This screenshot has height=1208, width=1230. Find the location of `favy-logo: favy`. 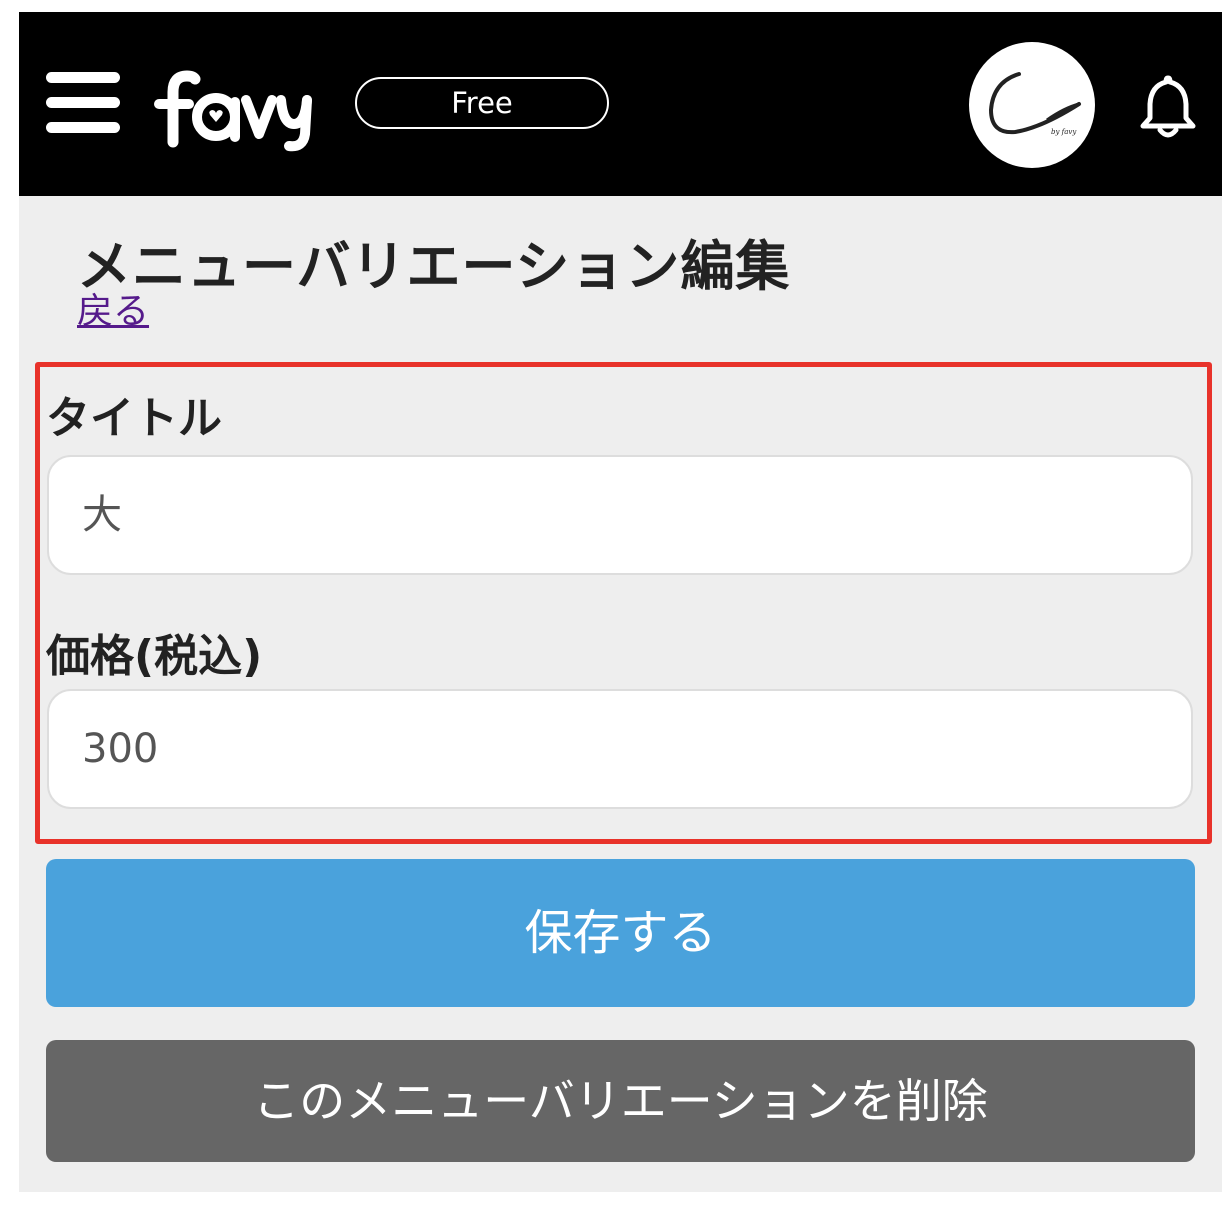

favy-logo: favy is located at coordinates (231, 107).